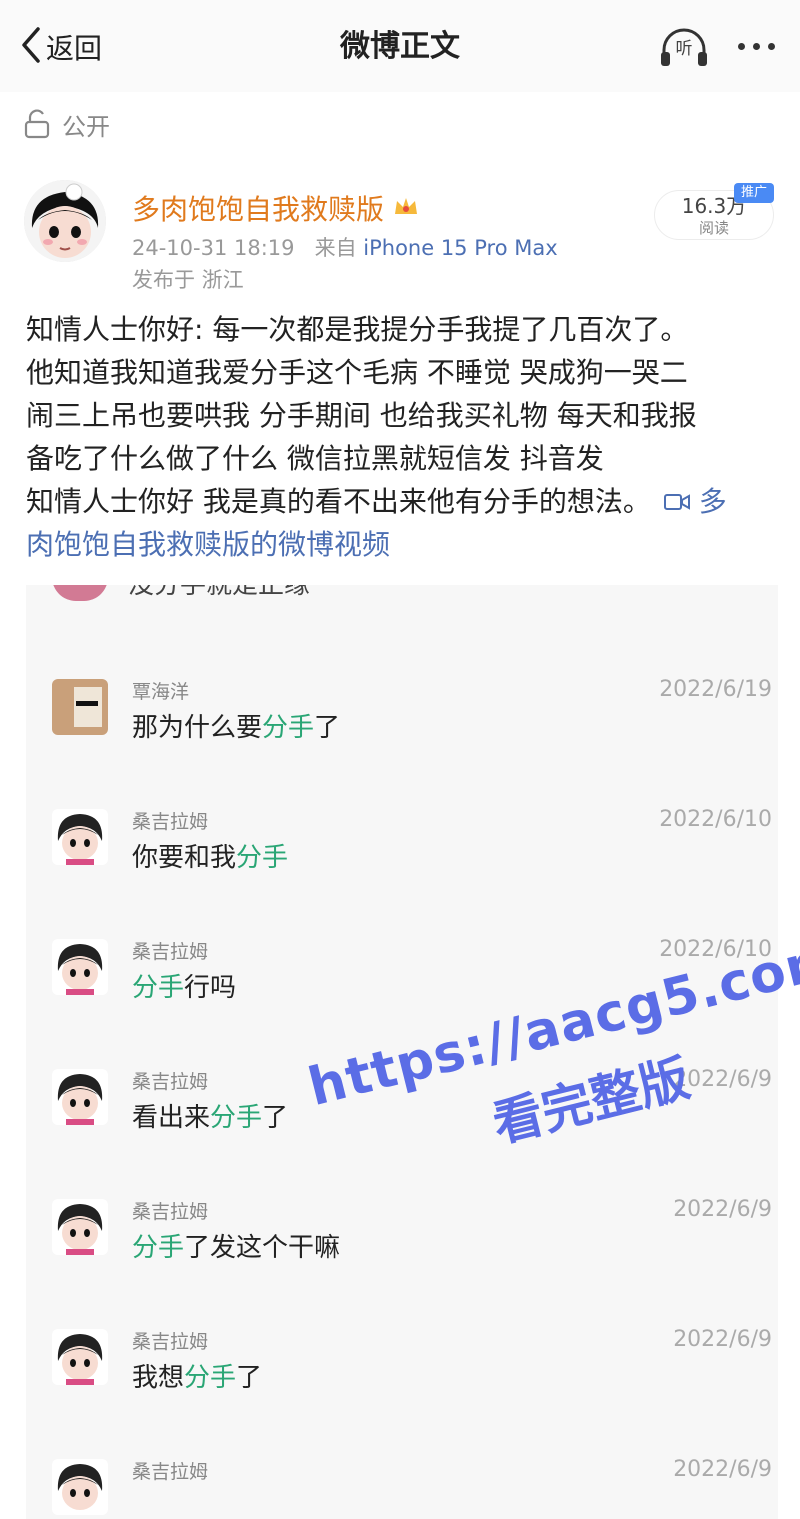  What do you see at coordinates (693, 501) in the screenshot?
I see `video-link: 多` at bounding box center [693, 501].